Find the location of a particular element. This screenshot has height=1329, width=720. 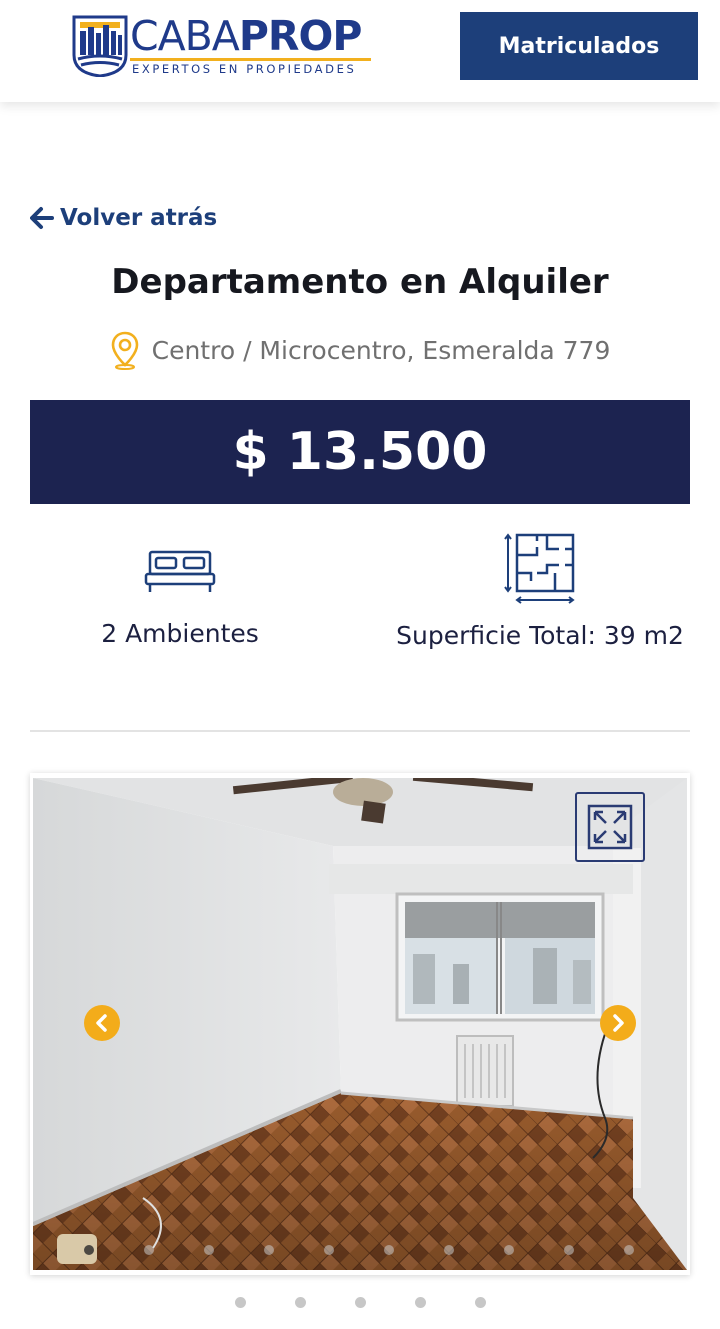

feature-superficie: Superficie Total: 39 m2 is located at coordinates (540, 595).